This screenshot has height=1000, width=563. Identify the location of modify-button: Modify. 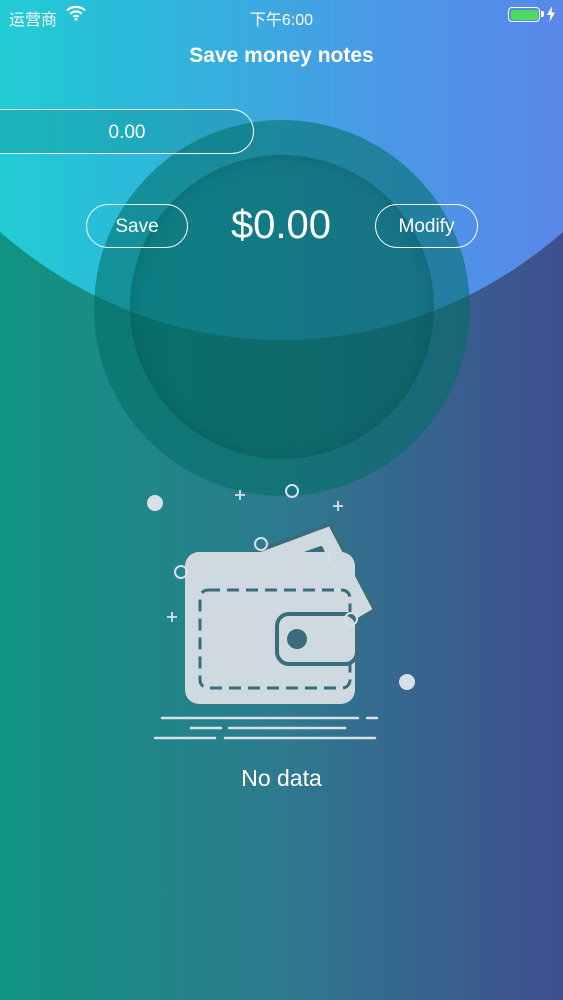
(426, 226).